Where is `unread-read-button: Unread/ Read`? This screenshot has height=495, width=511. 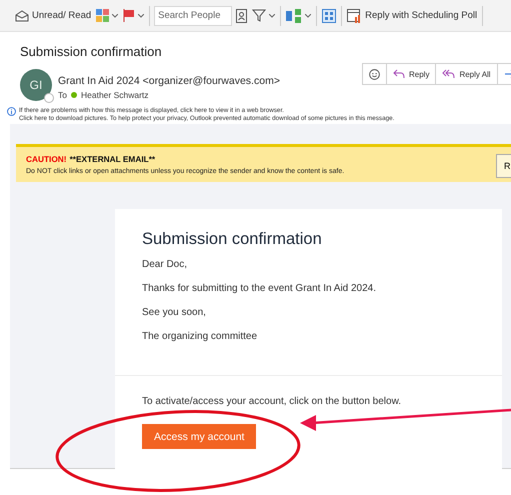 unread-read-button: Unread/ Read is located at coordinates (53, 15).